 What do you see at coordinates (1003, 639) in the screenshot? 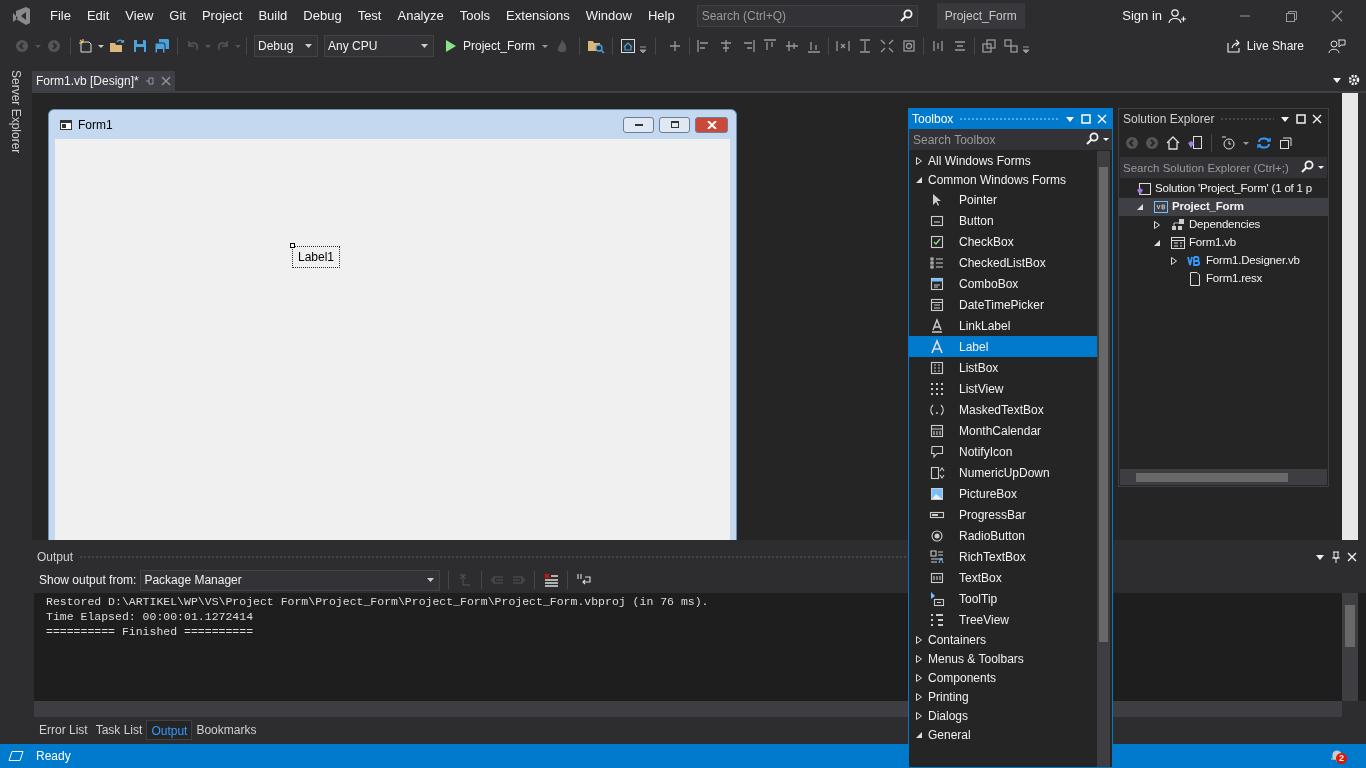
I see `toolbox-group: Containers` at bounding box center [1003, 639].